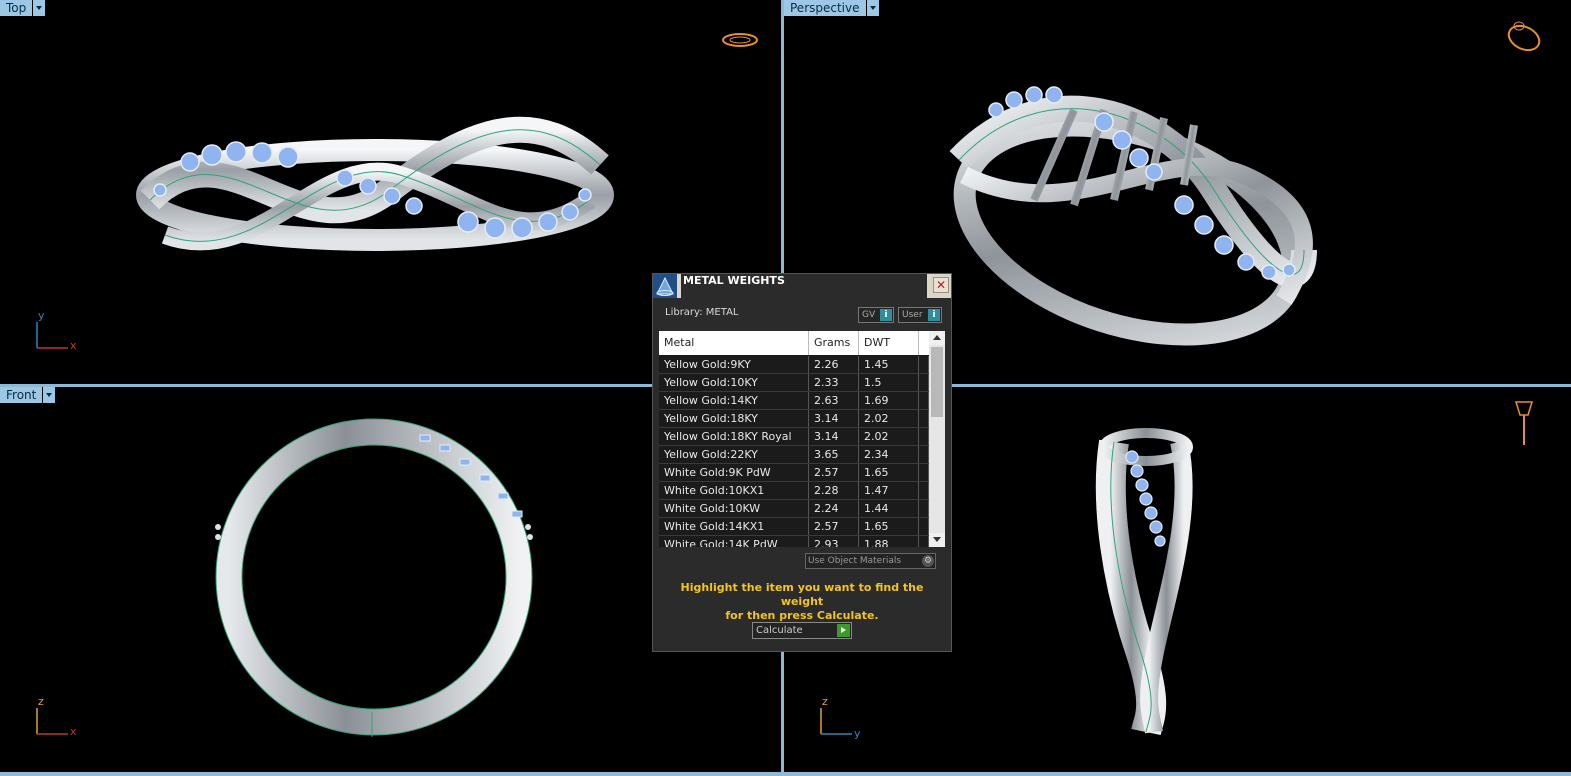 Image resolution: width=1571 pixels, height=776 pixels. I want to click on gv-button: GV i, so click(876, 315).